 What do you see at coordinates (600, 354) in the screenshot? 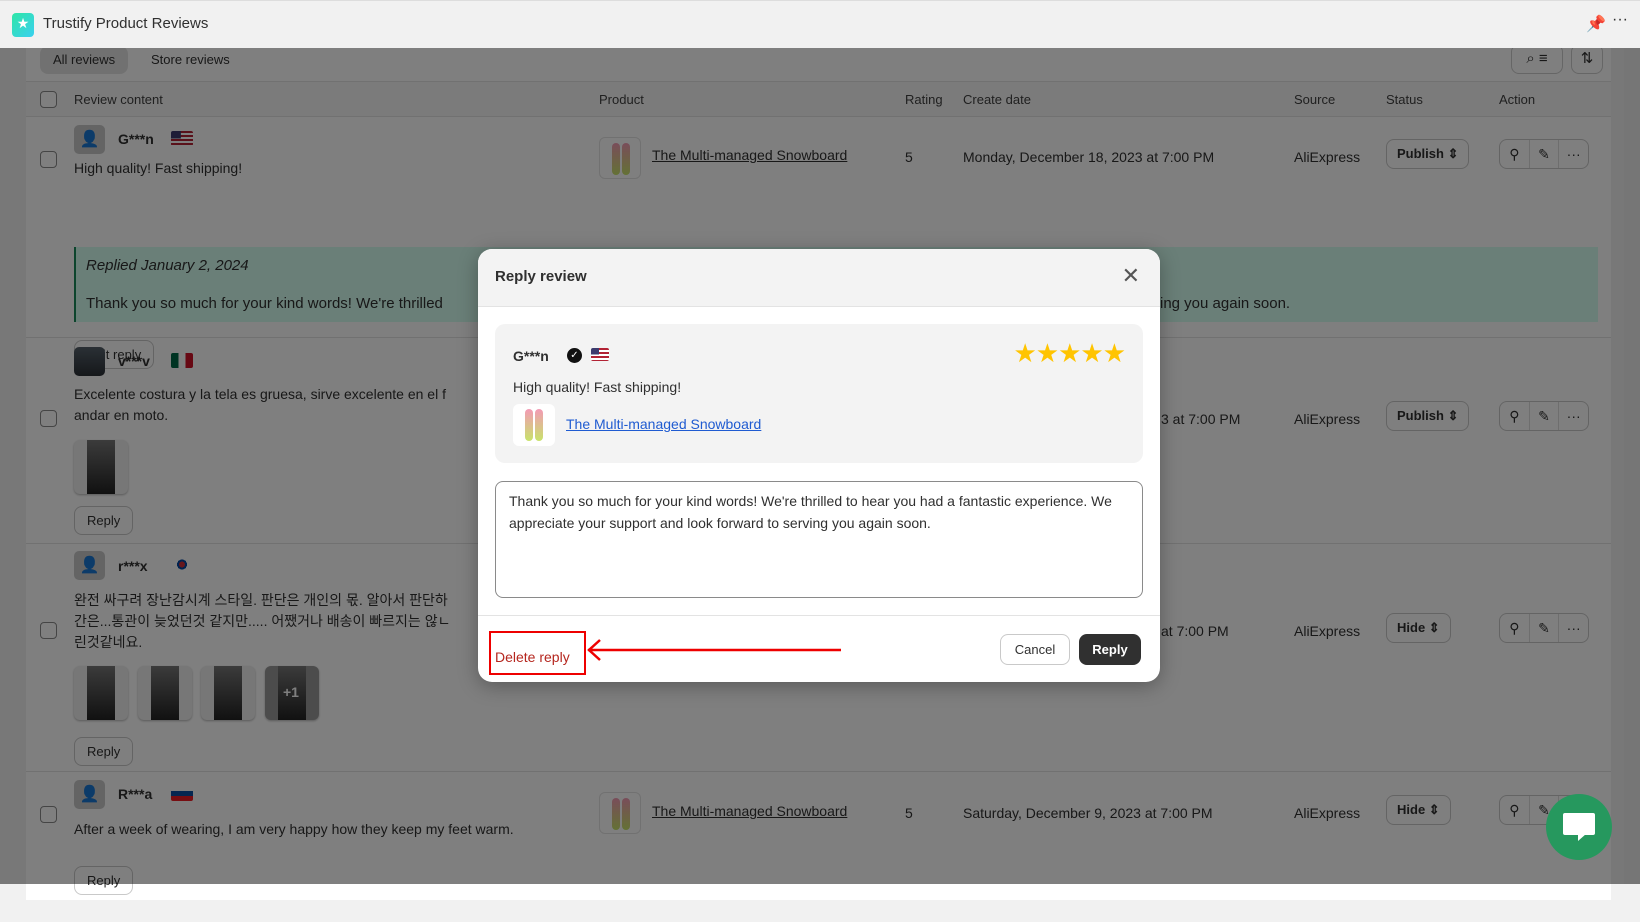
I see `us-flag-icon` at bounding box center [600, 354].